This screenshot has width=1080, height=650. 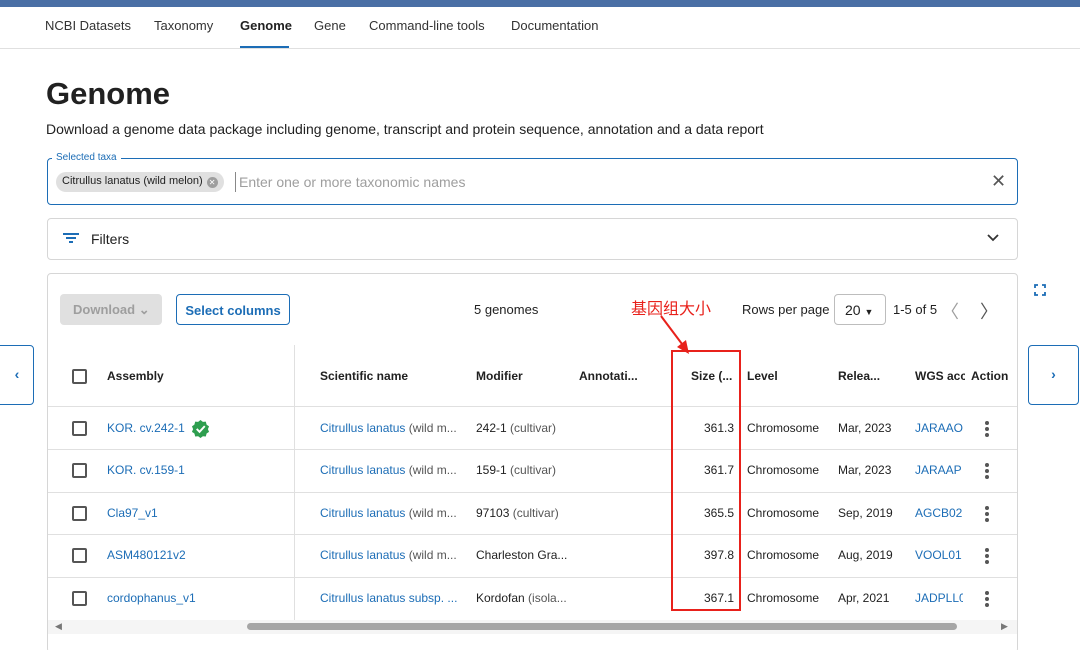 I want to click on assembly-link: ASM480121v2, so click(x=146, y=555).